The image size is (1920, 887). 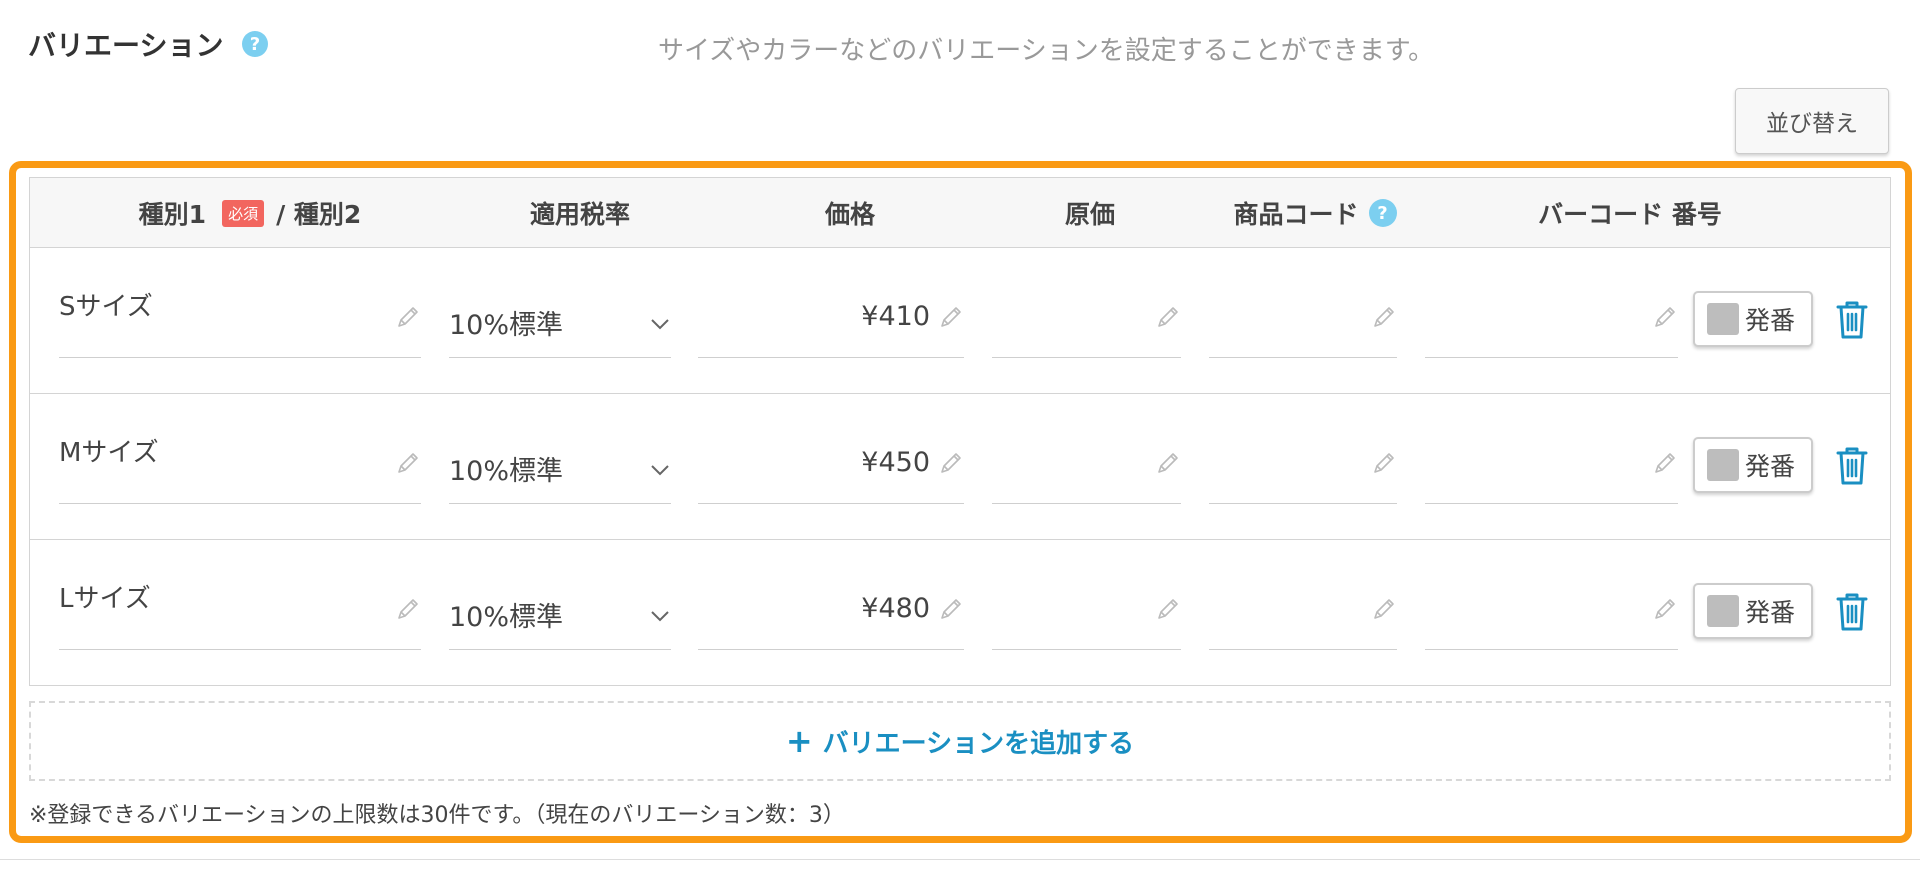 What do you see at coordinates (126, 45) in the screenshot?
I see `section-title: バリエーション` at bounding box center [126, 45].